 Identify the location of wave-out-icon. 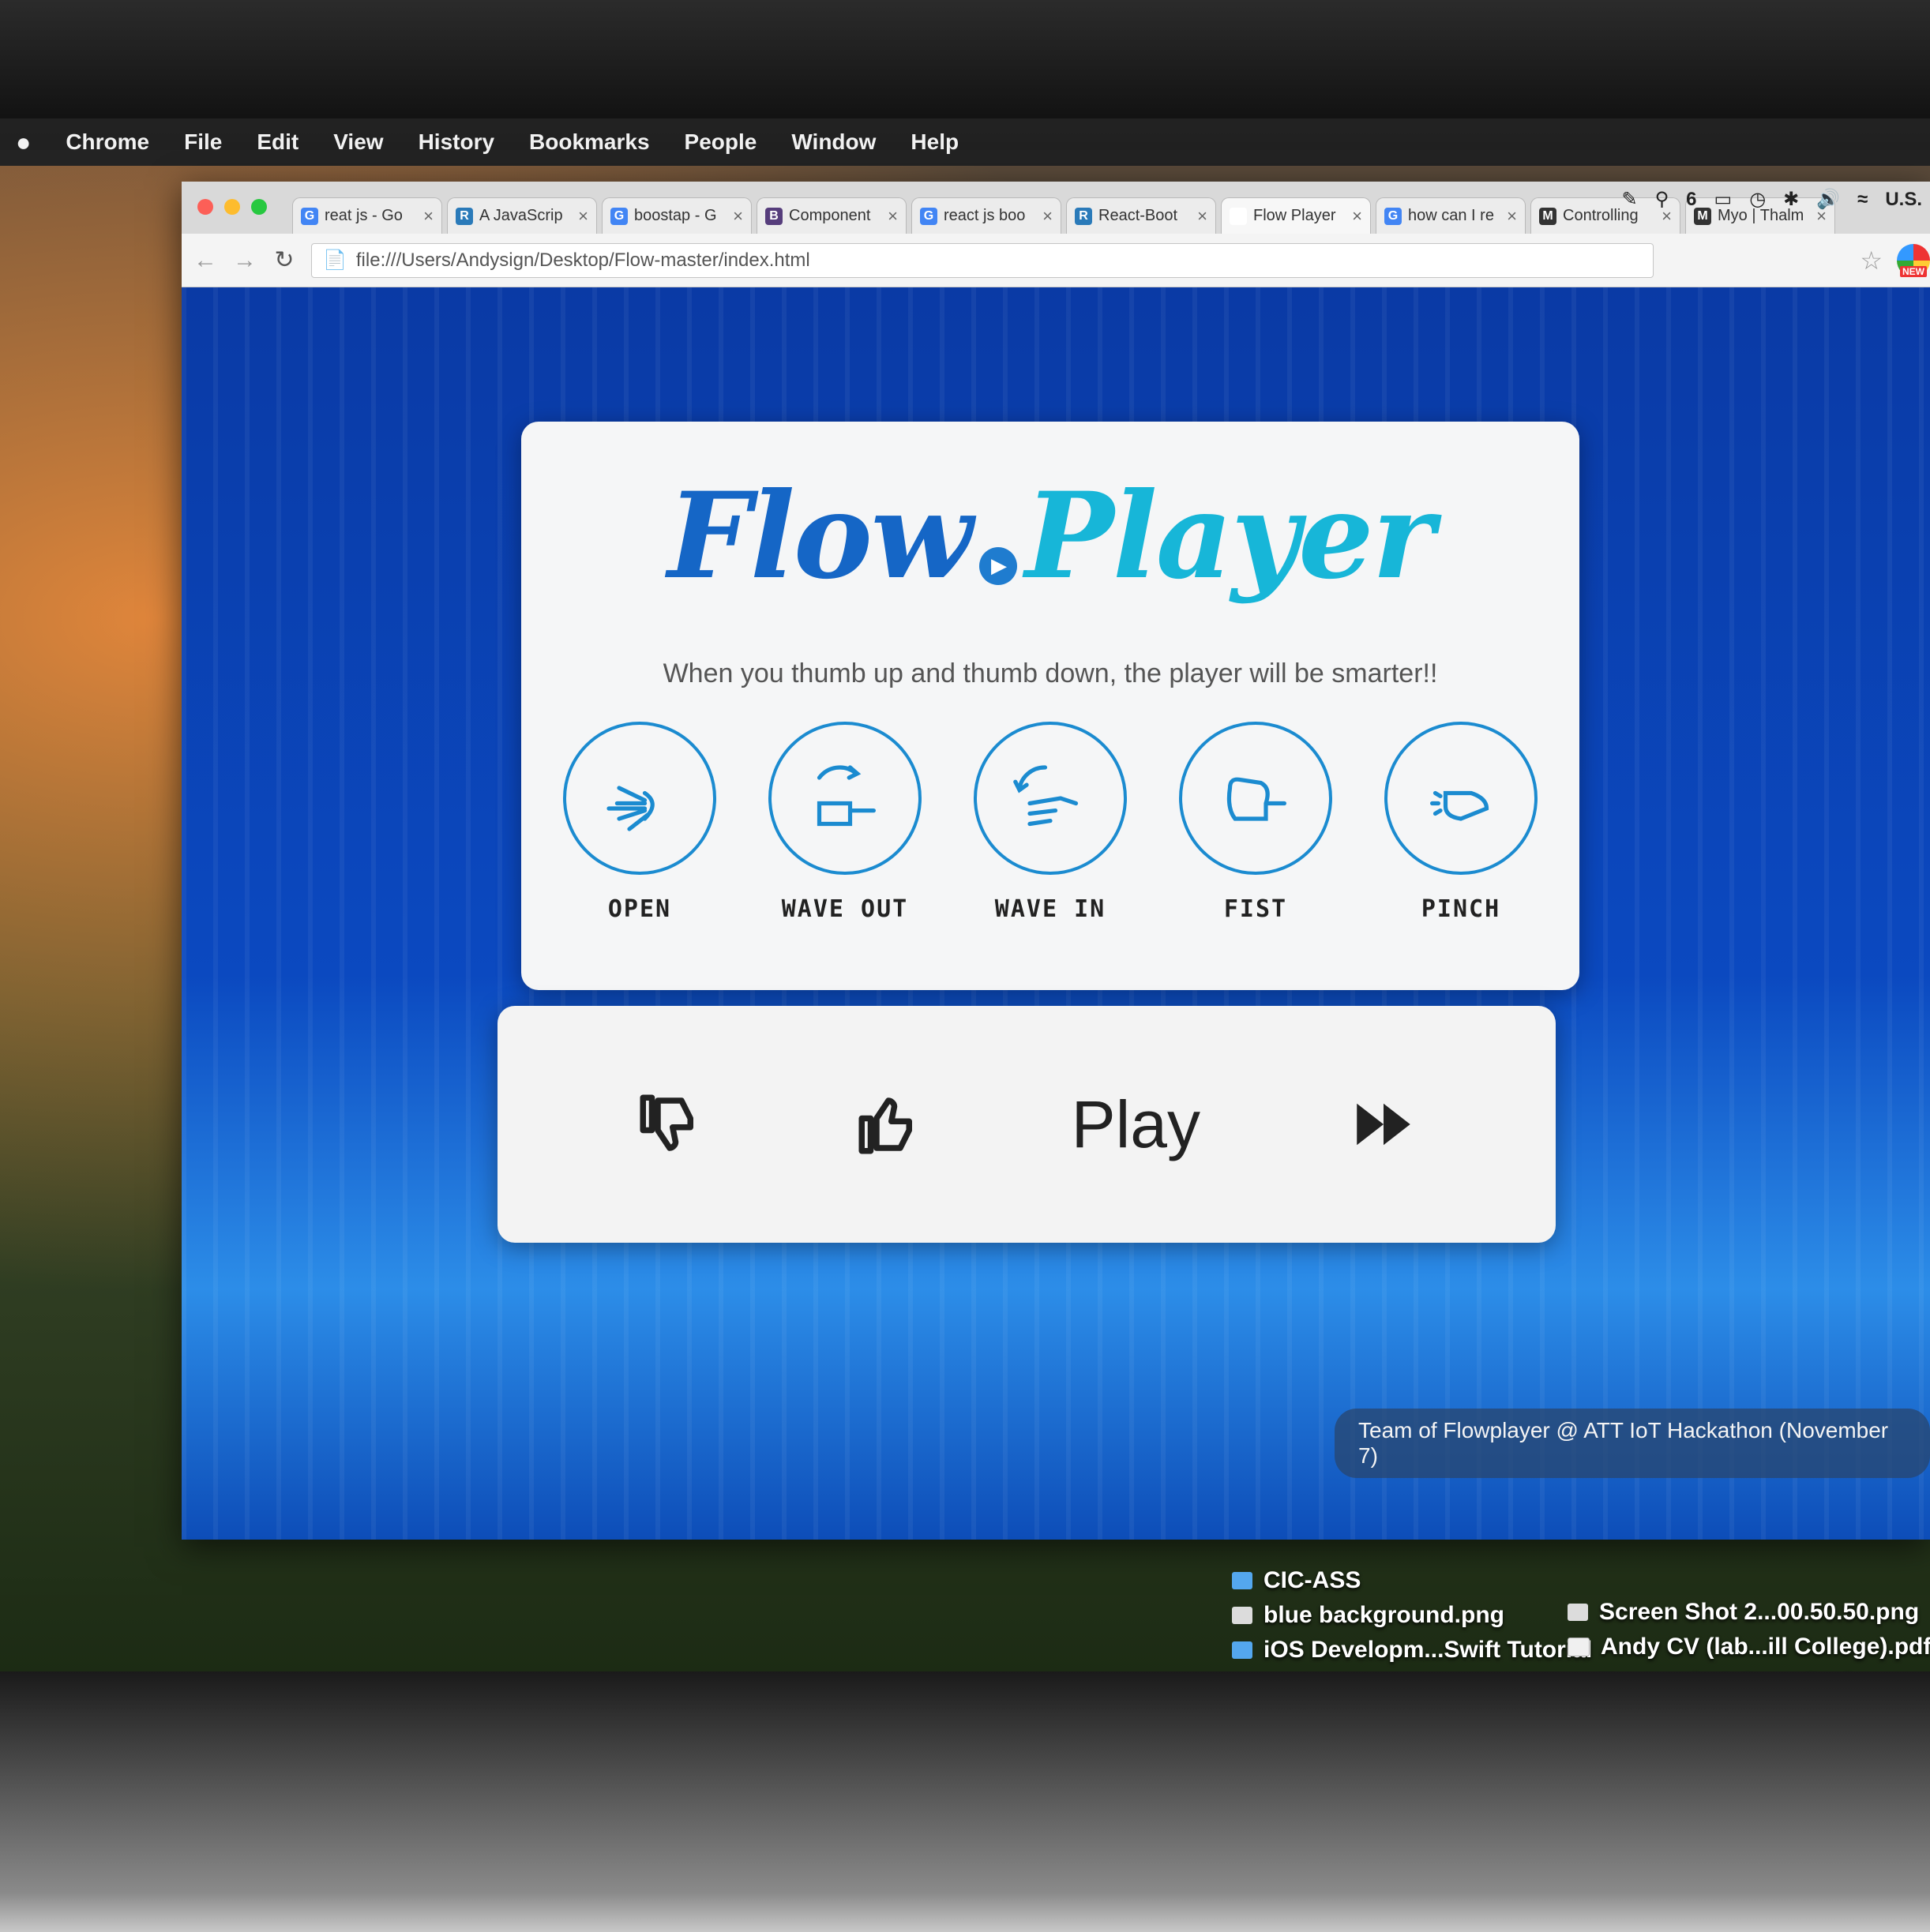
(845, 798).